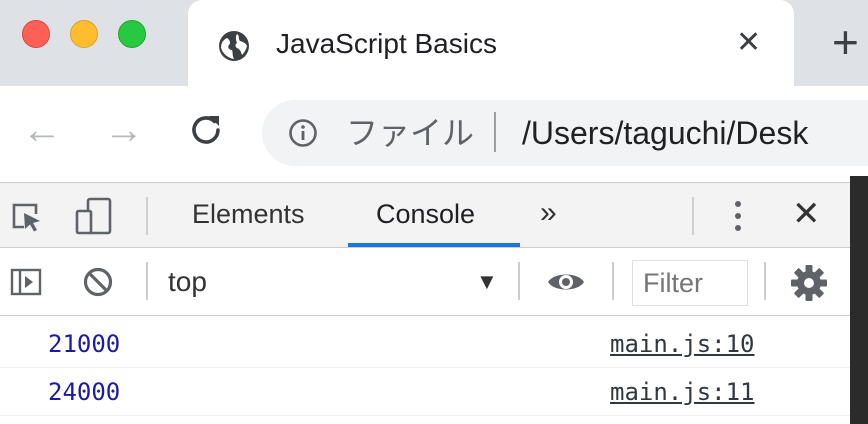  Describe the element at coordinates (806, 214) in the screenshot. I see `devtools-close-icon: ✕` at that location.